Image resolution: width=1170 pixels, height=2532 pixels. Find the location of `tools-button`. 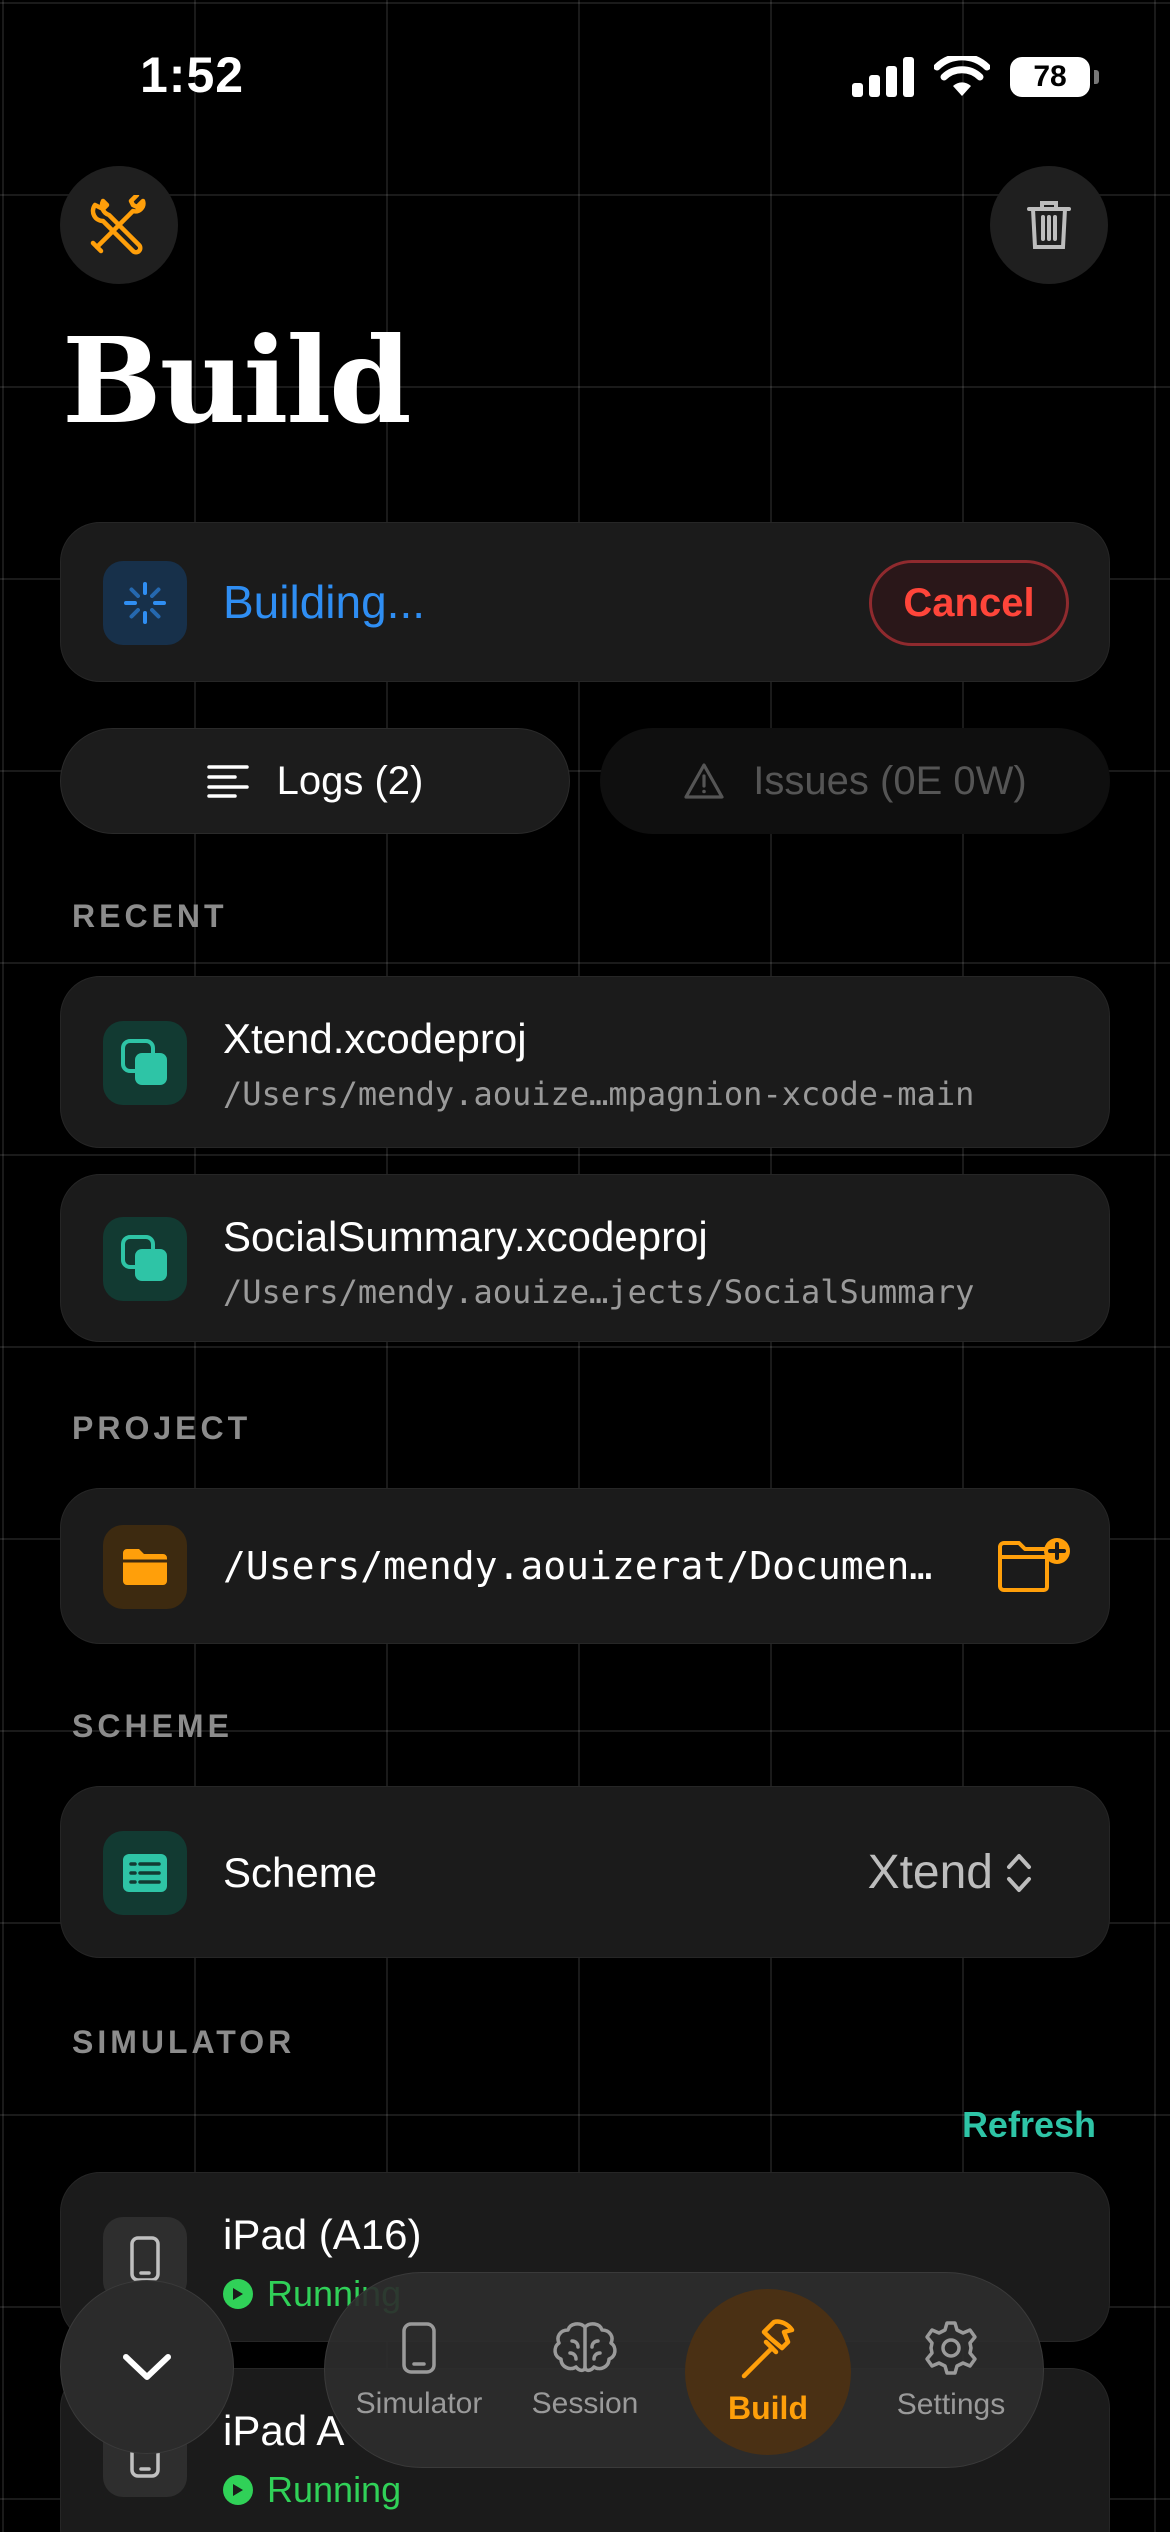

tools-button is located at coordinates (119, 225).